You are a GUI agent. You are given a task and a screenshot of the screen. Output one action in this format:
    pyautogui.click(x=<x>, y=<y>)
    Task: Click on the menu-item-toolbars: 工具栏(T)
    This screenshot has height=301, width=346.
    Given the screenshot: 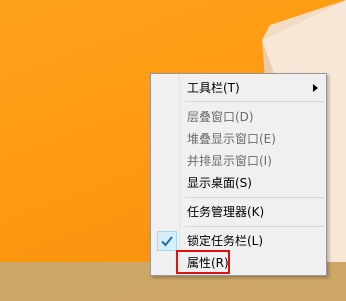 What is the action you would take?
    pyautogui.click(x=238, y=88)
    